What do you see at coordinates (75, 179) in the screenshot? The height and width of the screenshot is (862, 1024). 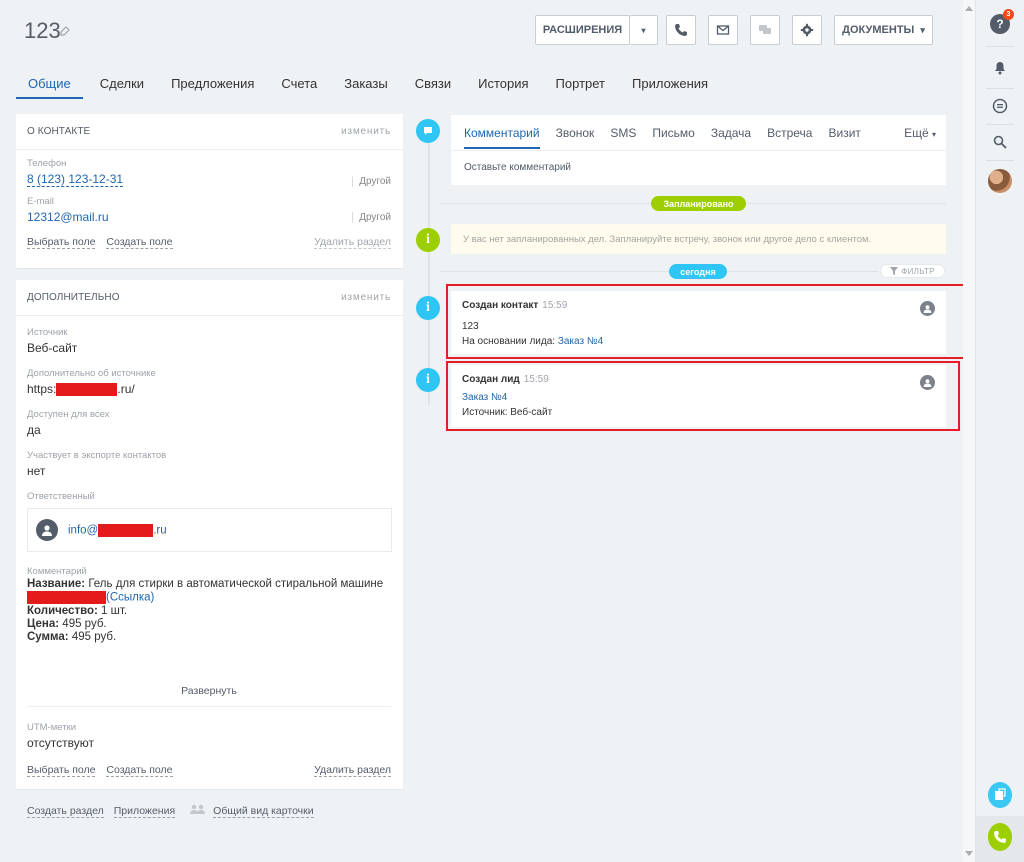 I see `phone-link: 8 (123) 123-12-31` at bounding box center [75, 179].